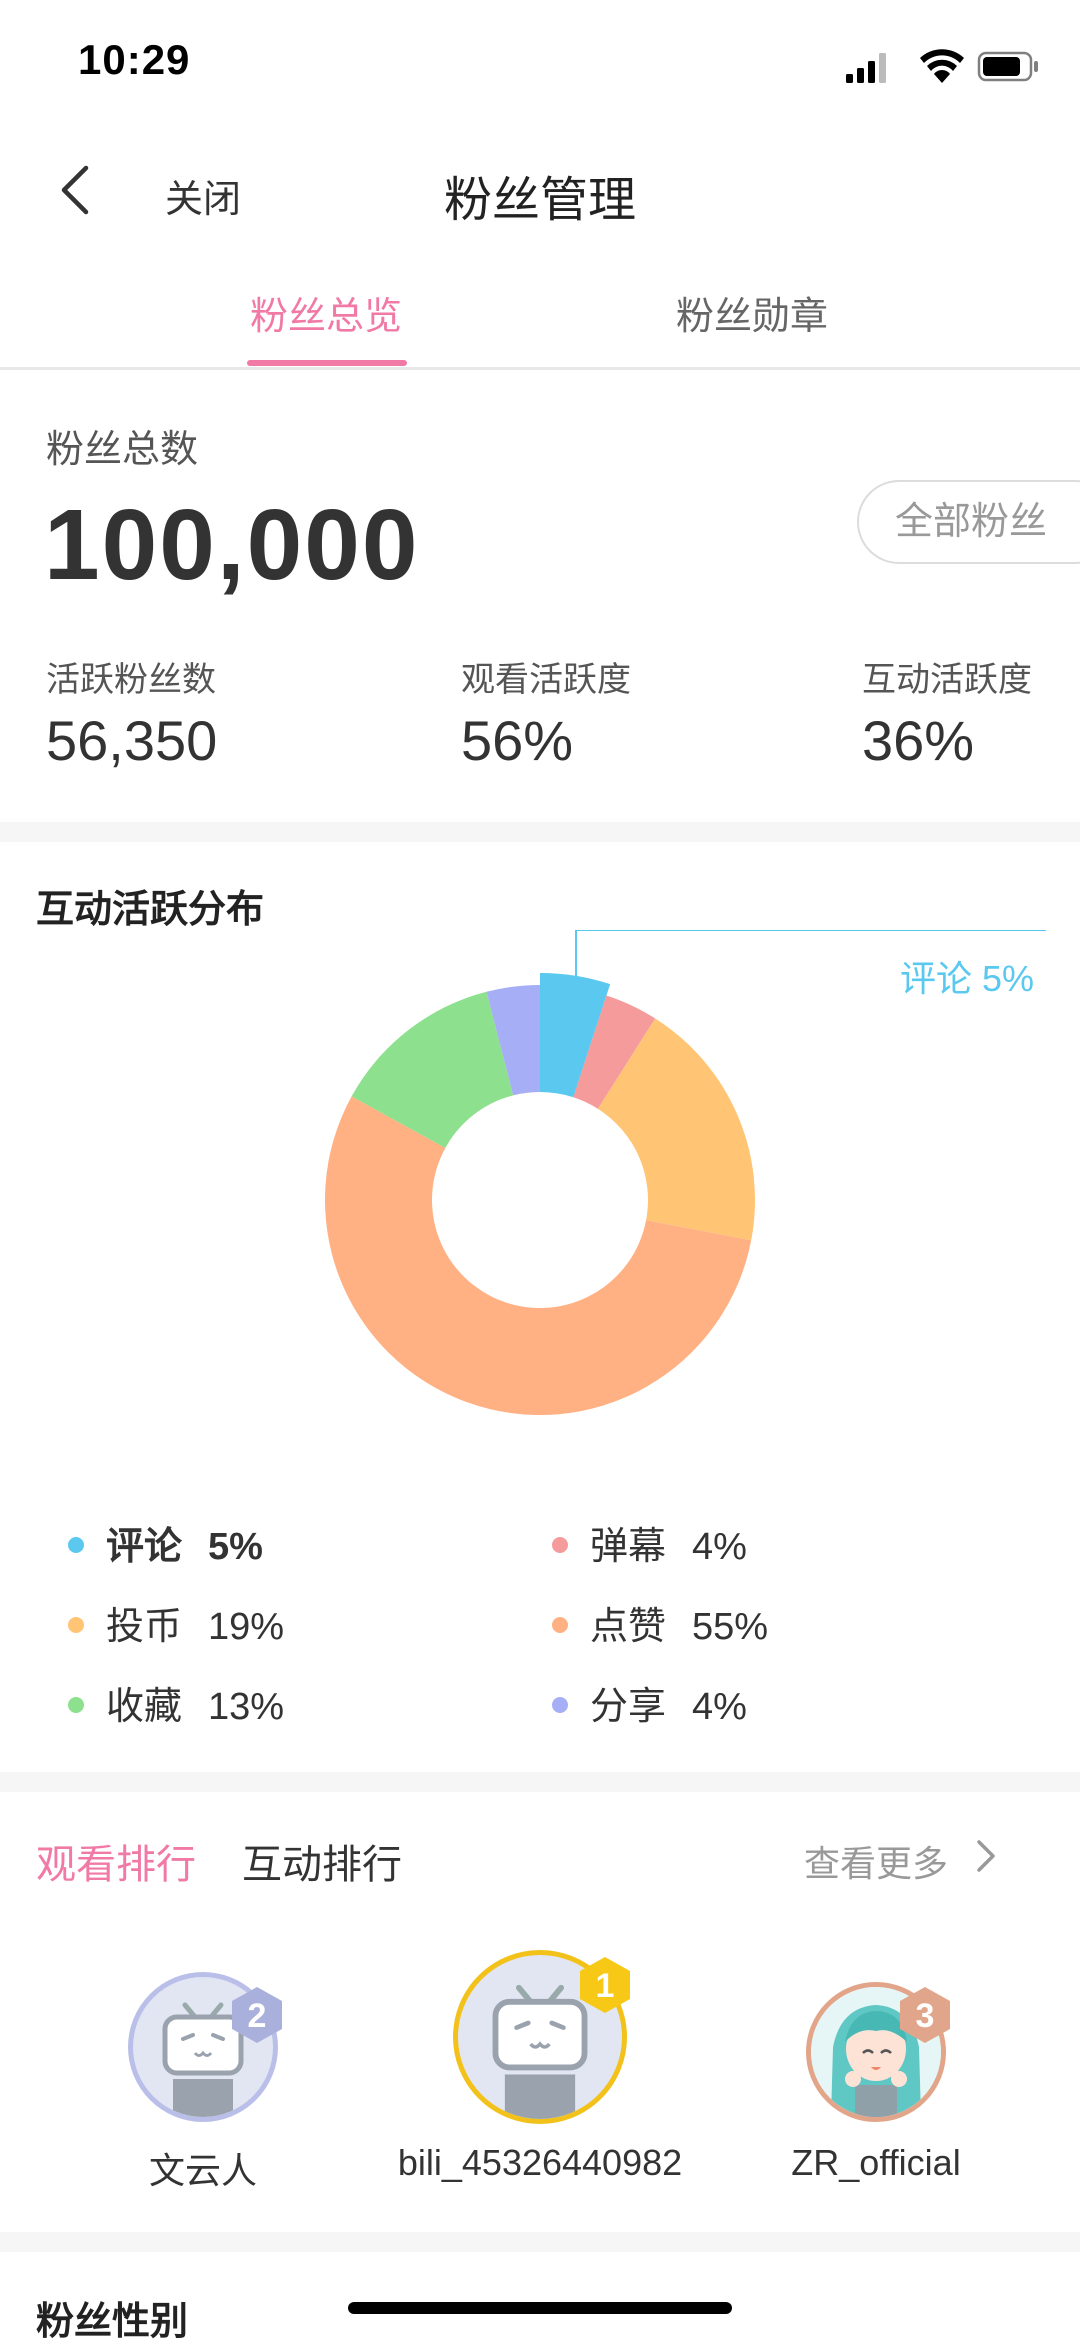 The height and width of the screenshot is (2345, 1080). What do you see at coordinates (144, 1707) in the screenshot?
I see `legend-label: 收藏` at bounding box center [144, 1707].